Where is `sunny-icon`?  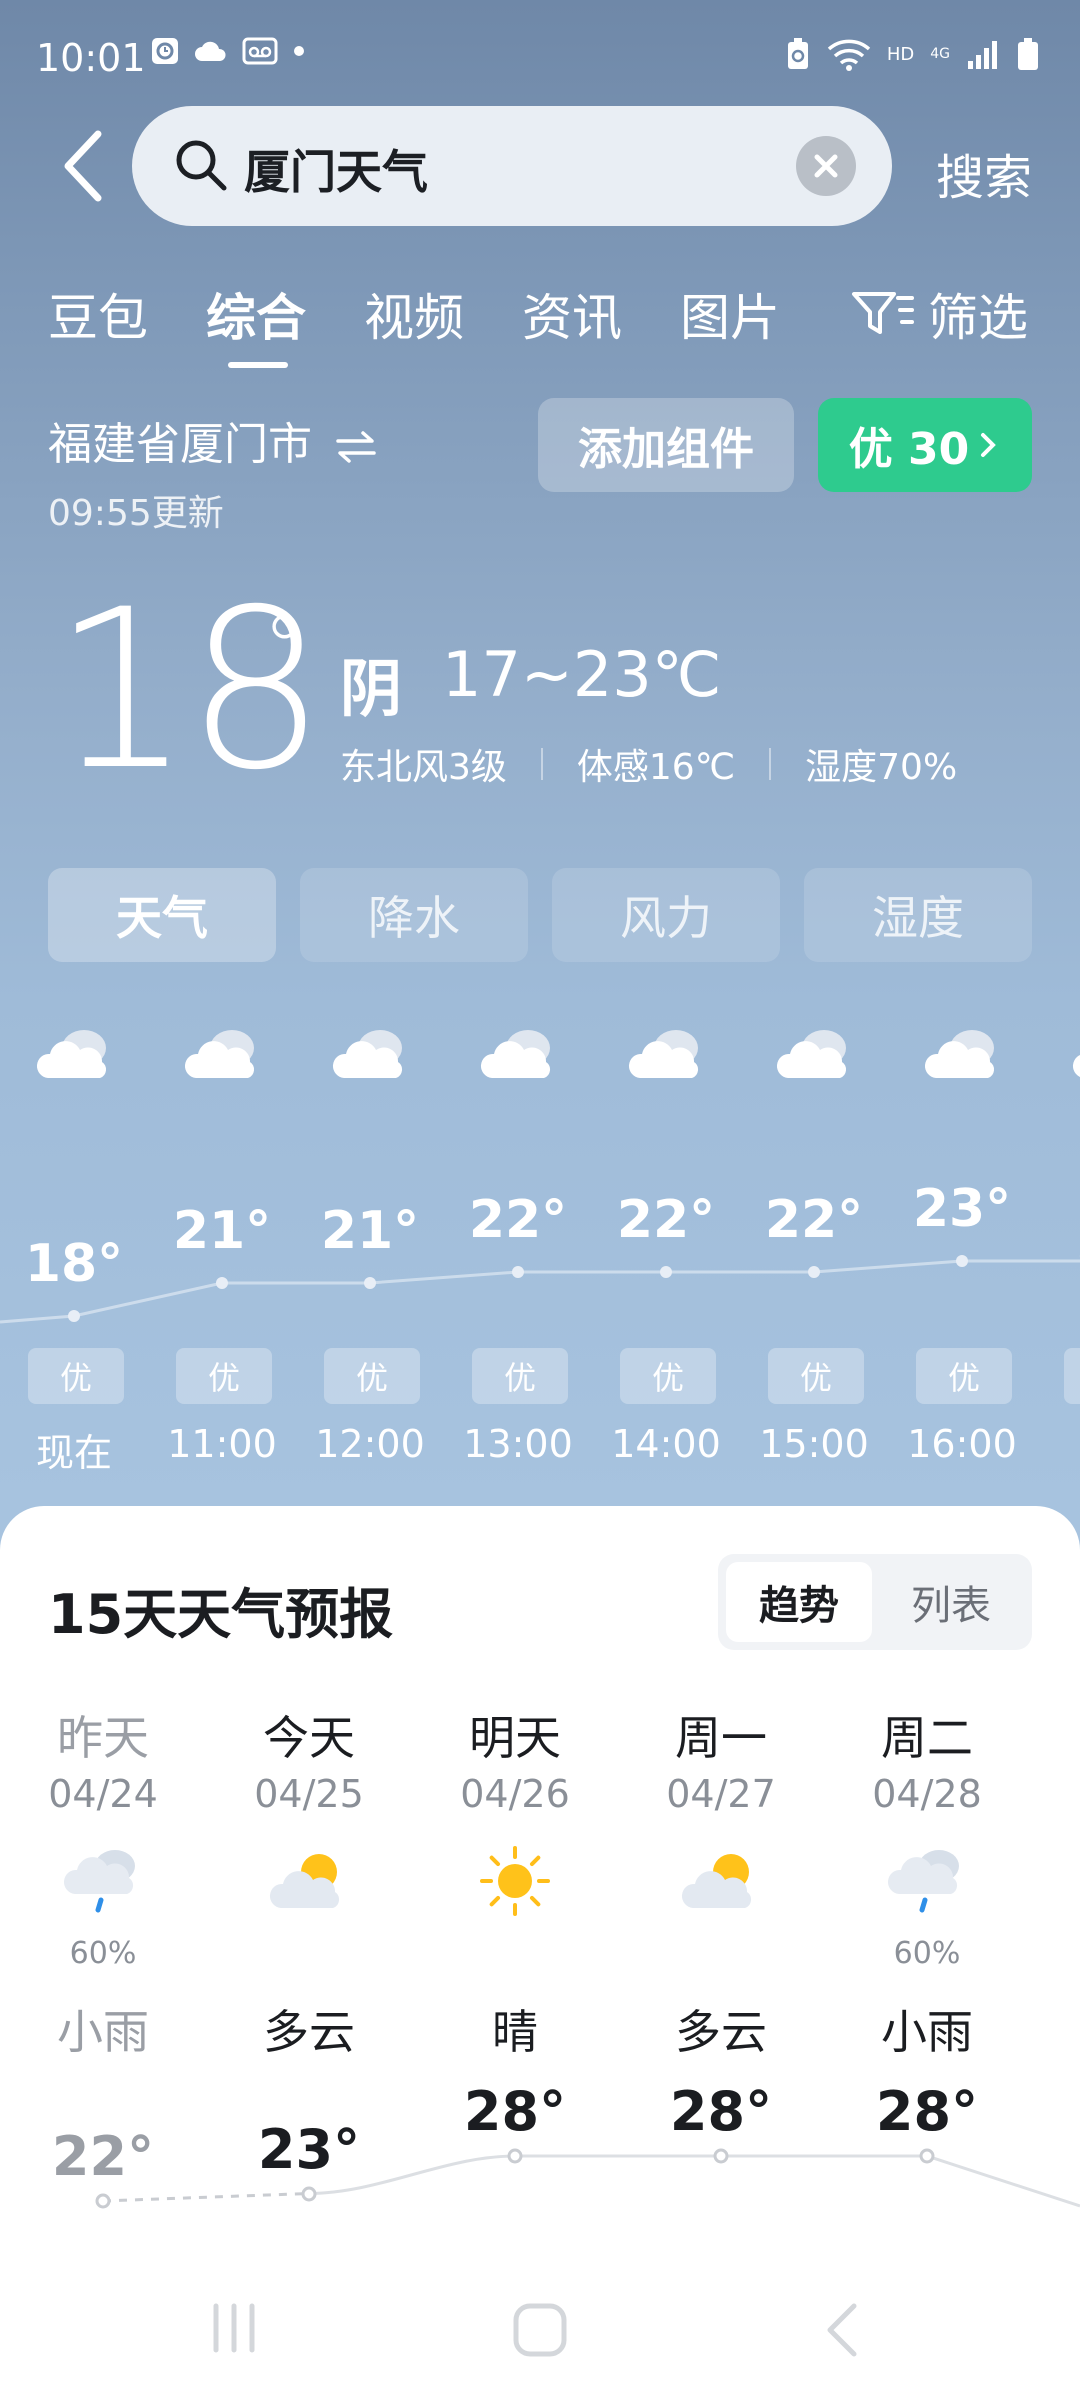 sunny-icon is located at coordinates (515, 1881).